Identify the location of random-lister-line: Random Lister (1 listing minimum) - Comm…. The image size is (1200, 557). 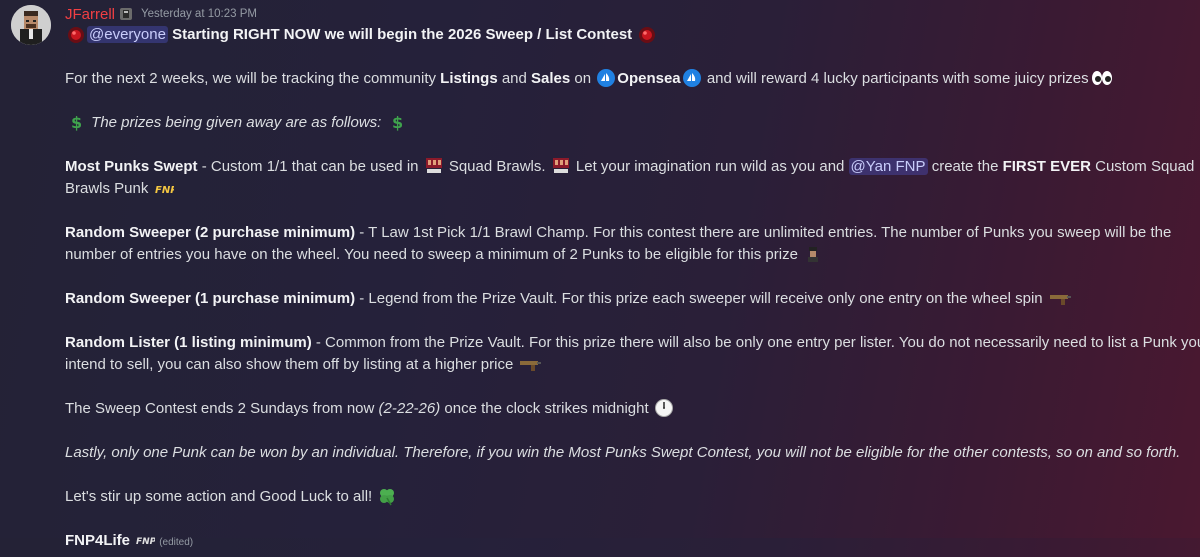
(632, 343).